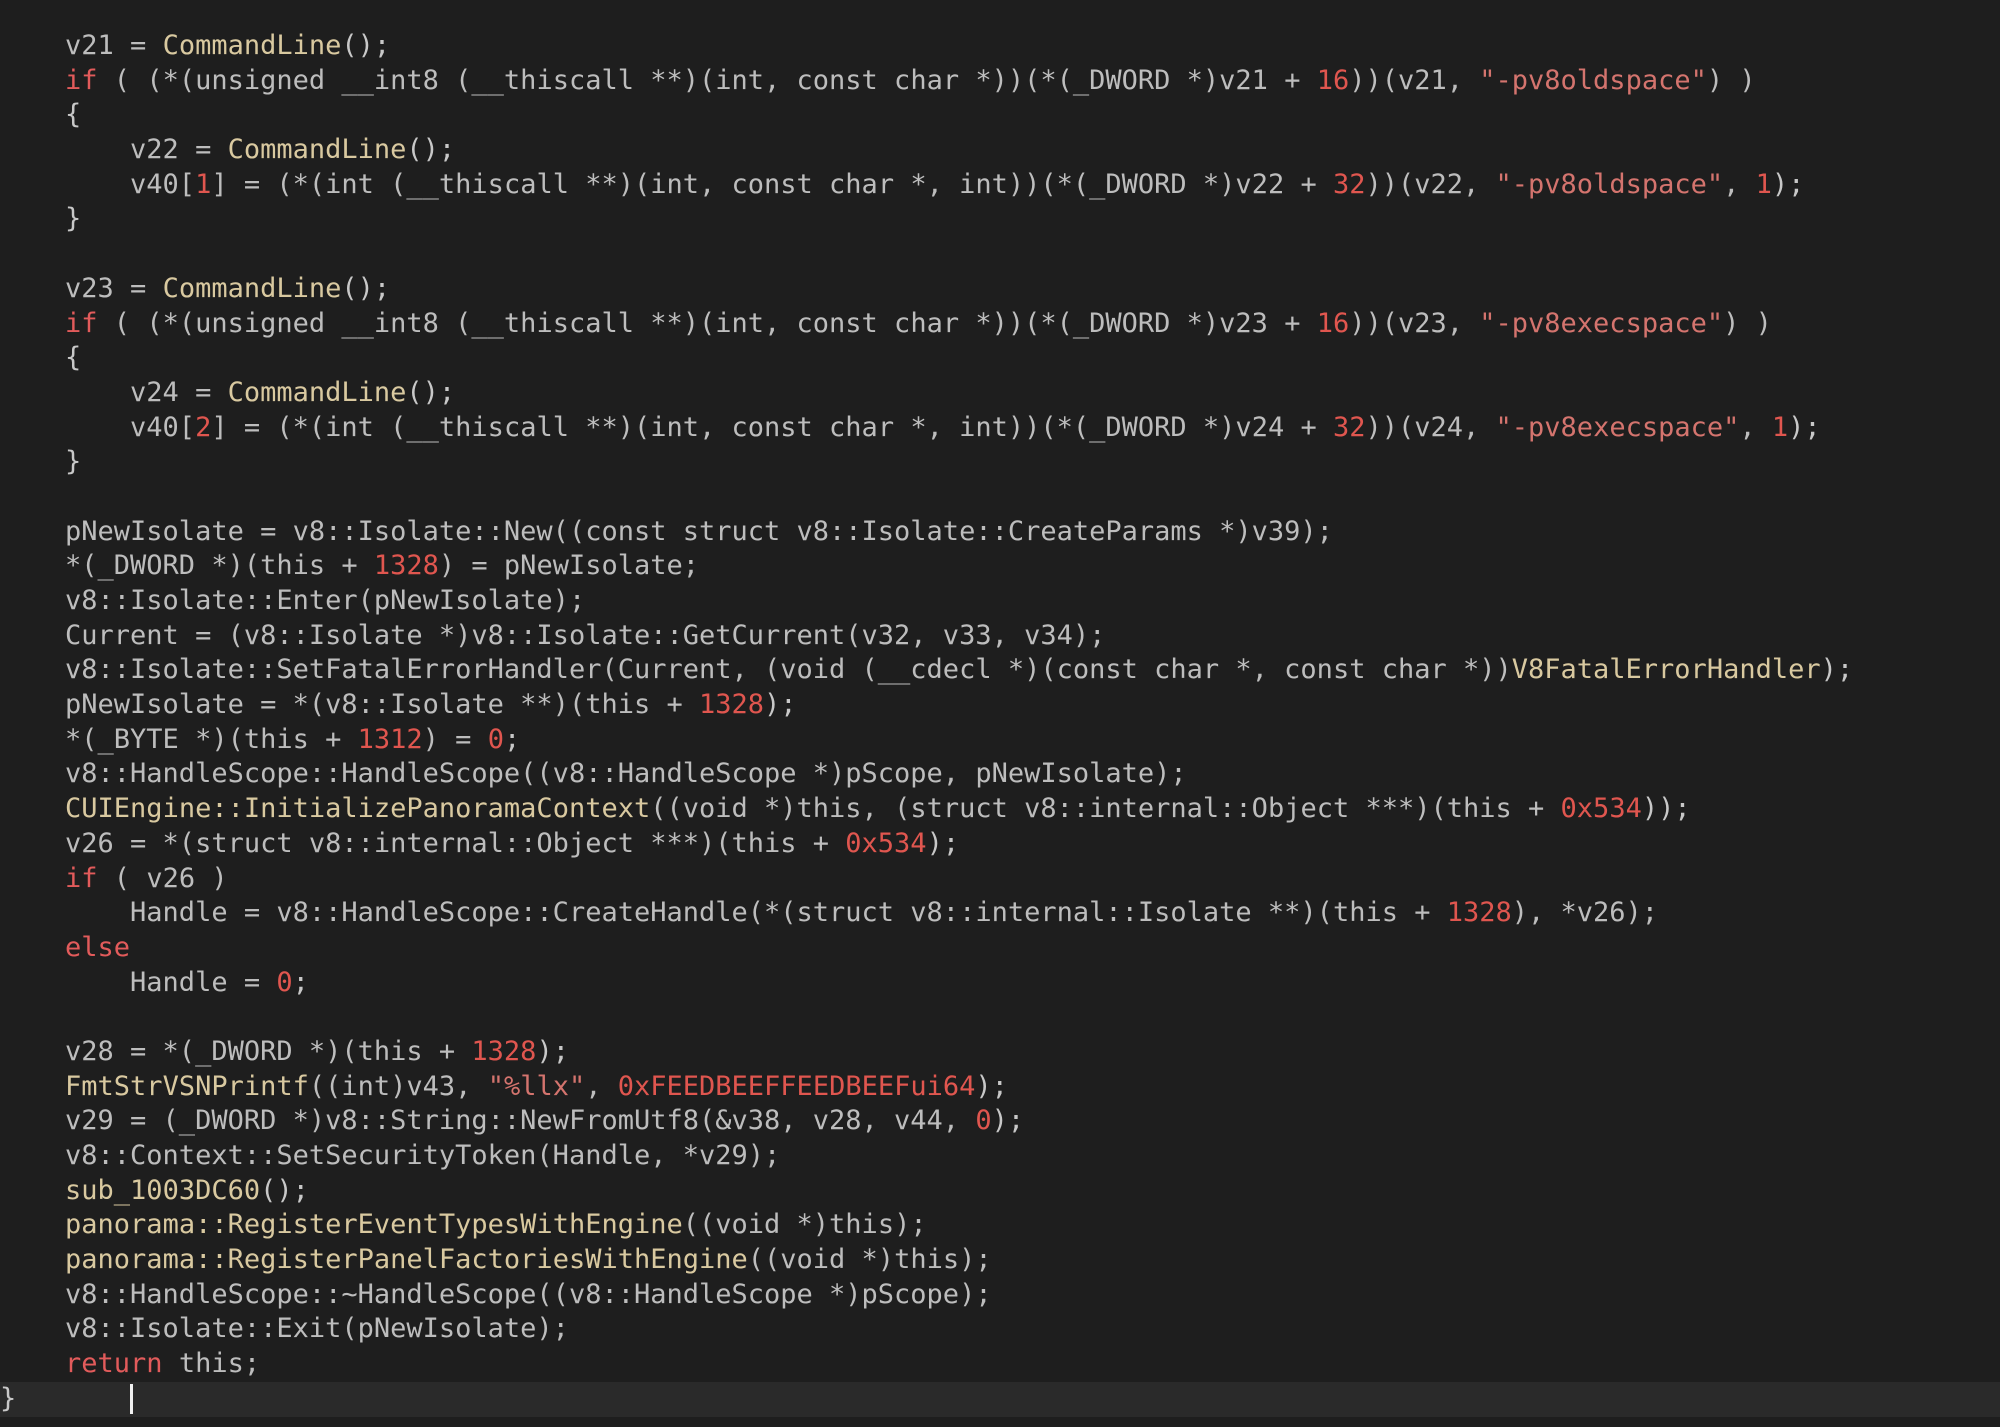  What do you see at coordinates (796, 1086) in the screenshot?
I see `code-token: 0xFEEDBEEFFEEDBEEFui64` at bounding box center [796, 1086].